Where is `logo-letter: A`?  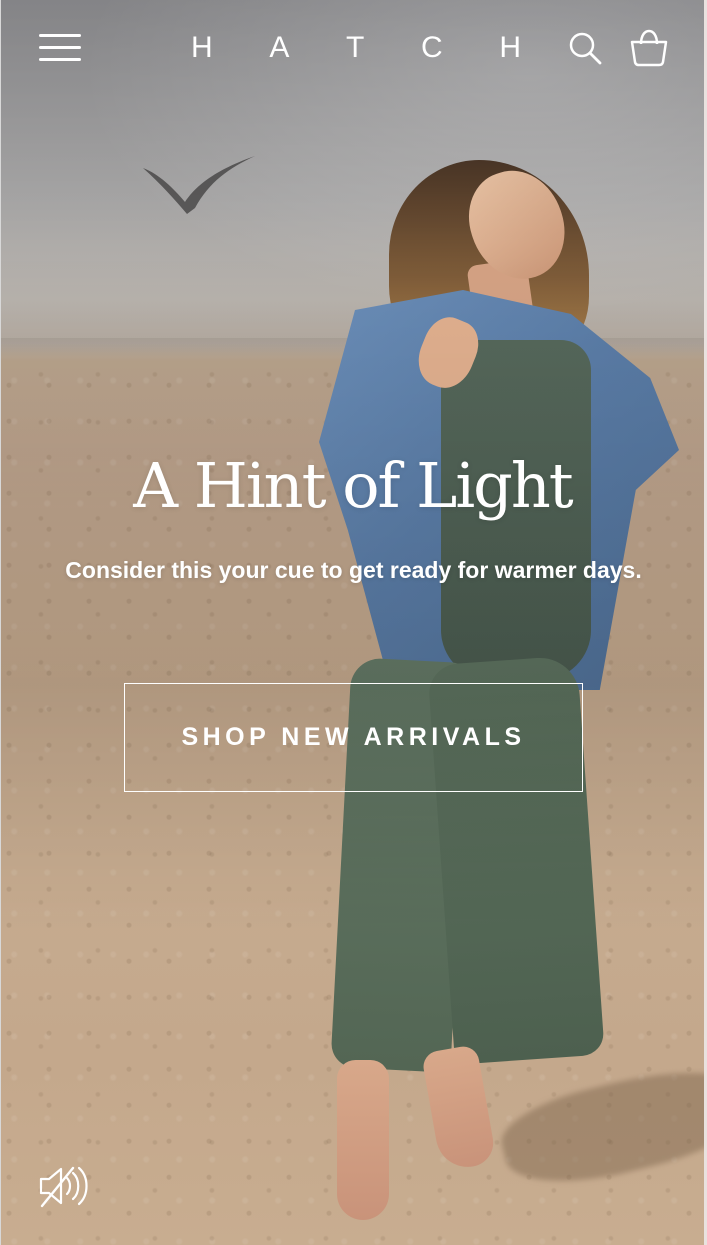
logo-letter: A is located at coordinates (279, 47).